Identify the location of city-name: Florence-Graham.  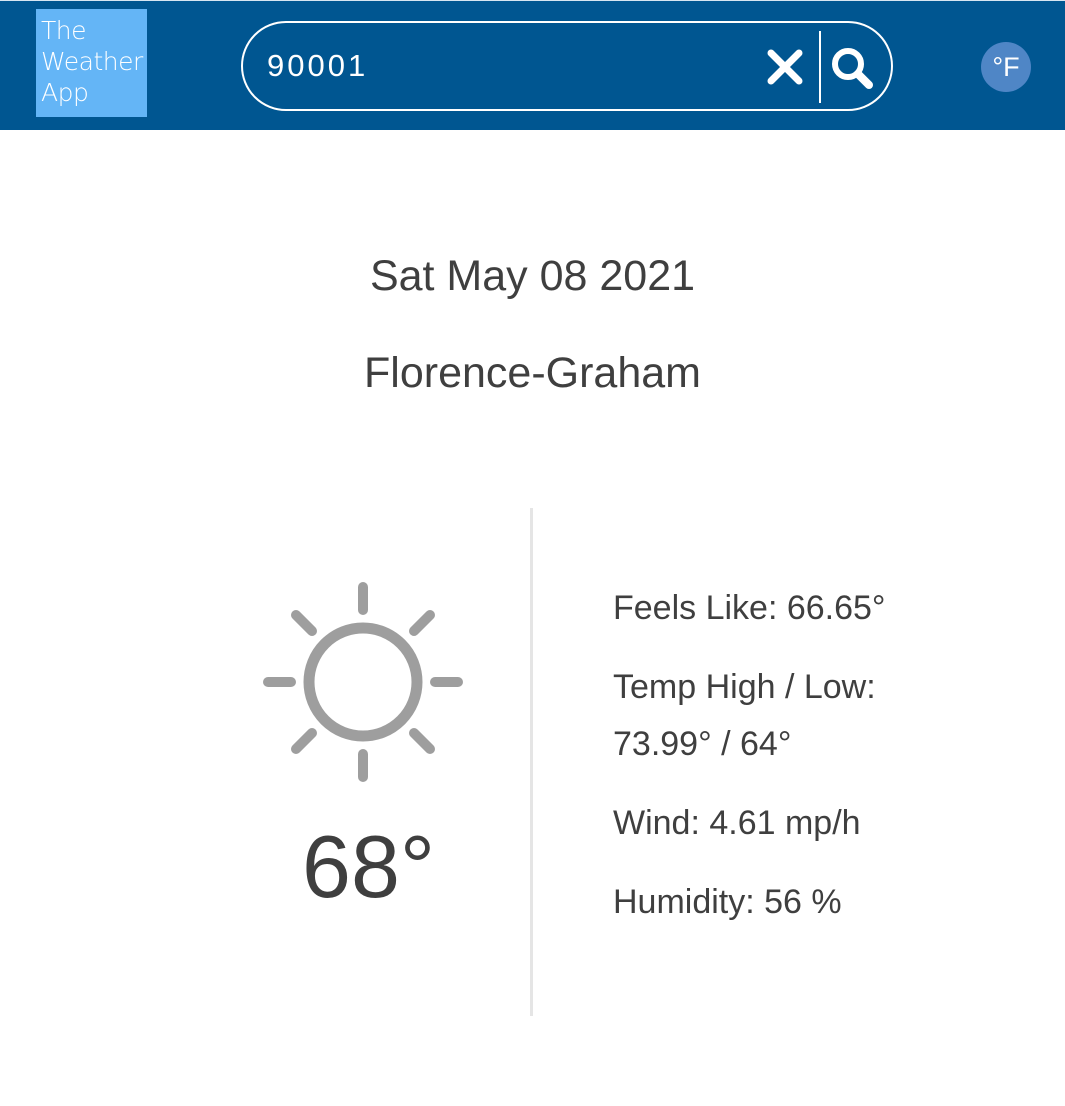
(532, 373).